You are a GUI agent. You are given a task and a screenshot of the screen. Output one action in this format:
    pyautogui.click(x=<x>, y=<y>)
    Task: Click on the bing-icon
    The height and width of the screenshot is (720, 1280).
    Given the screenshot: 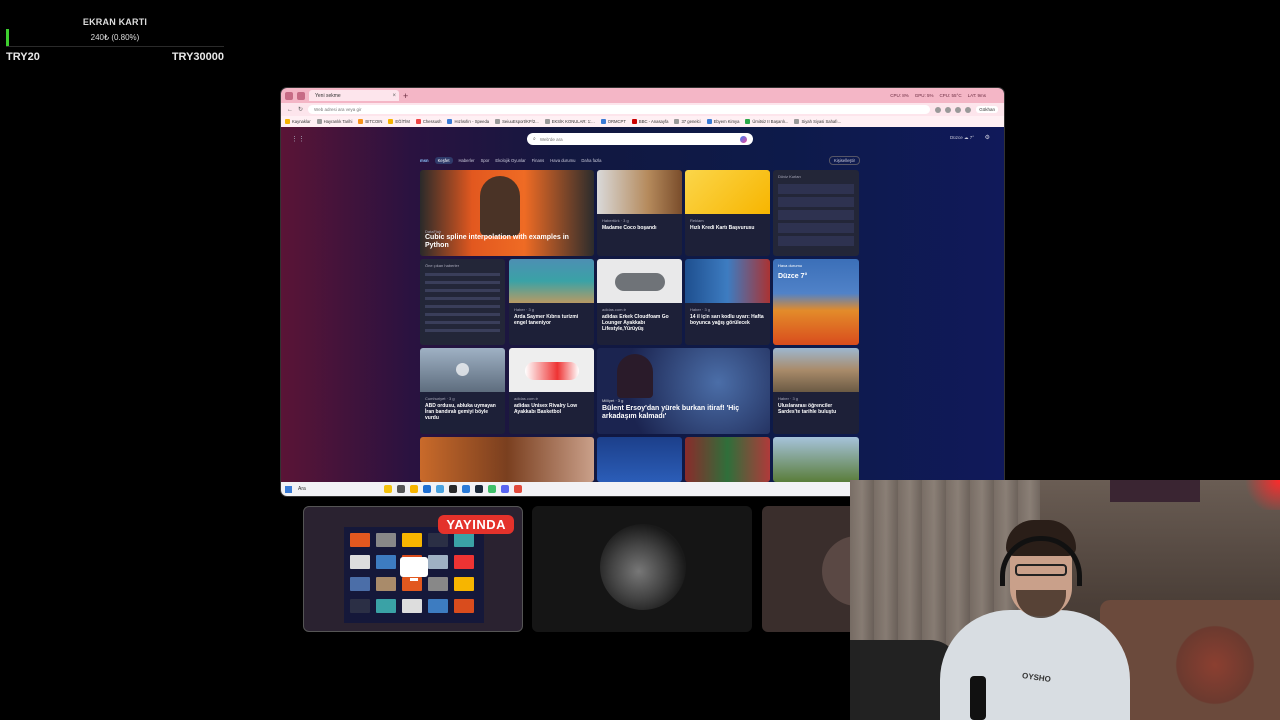 What is the action you would take?
    pyautogui.click(x=743, y=139)
    